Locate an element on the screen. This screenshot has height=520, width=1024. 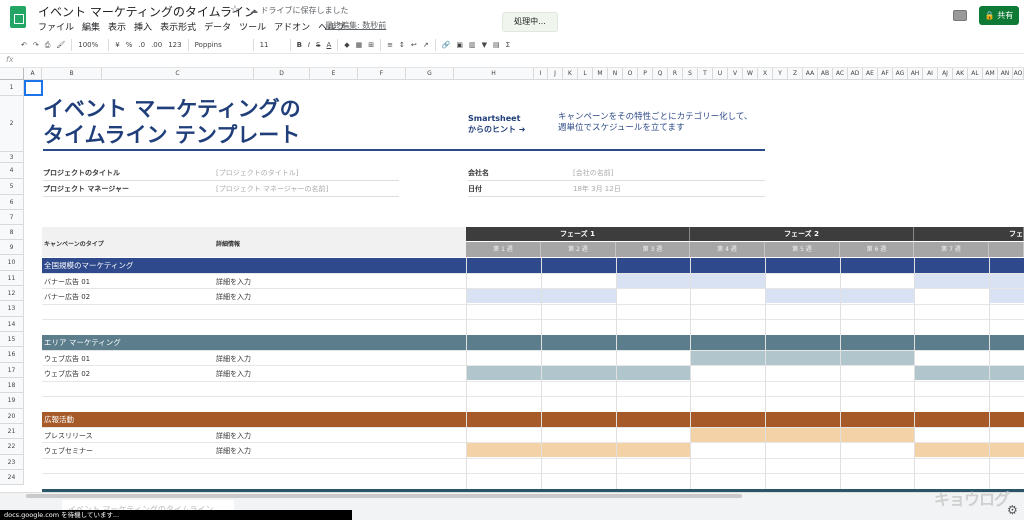
column-header: H is located at coordinates (494, 74).